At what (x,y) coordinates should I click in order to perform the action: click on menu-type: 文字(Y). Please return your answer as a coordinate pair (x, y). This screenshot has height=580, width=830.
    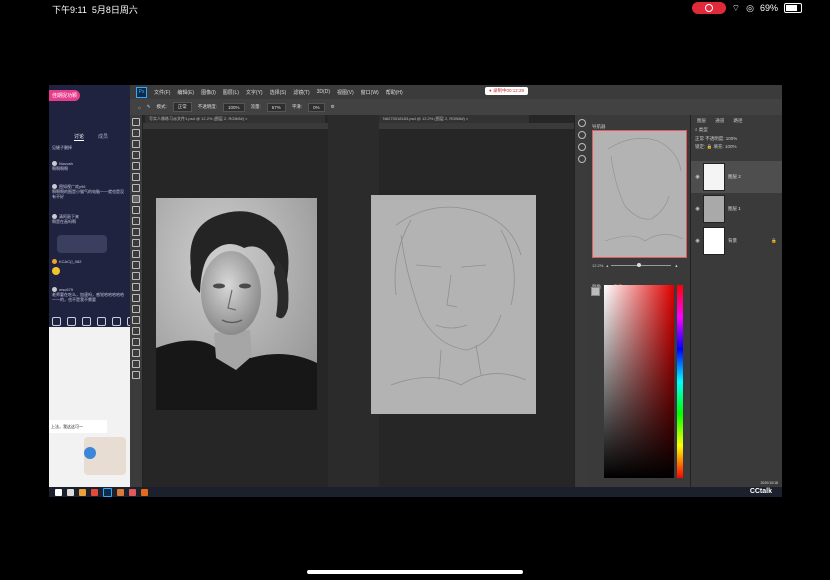
    Looking at the image, I should click on (254, 92).